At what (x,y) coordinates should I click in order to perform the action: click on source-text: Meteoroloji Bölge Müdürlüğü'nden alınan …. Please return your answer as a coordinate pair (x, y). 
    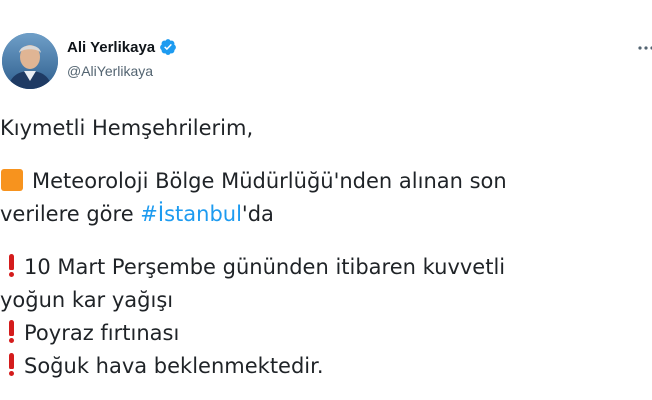
    Looking at the image, I should click on (269, 181).